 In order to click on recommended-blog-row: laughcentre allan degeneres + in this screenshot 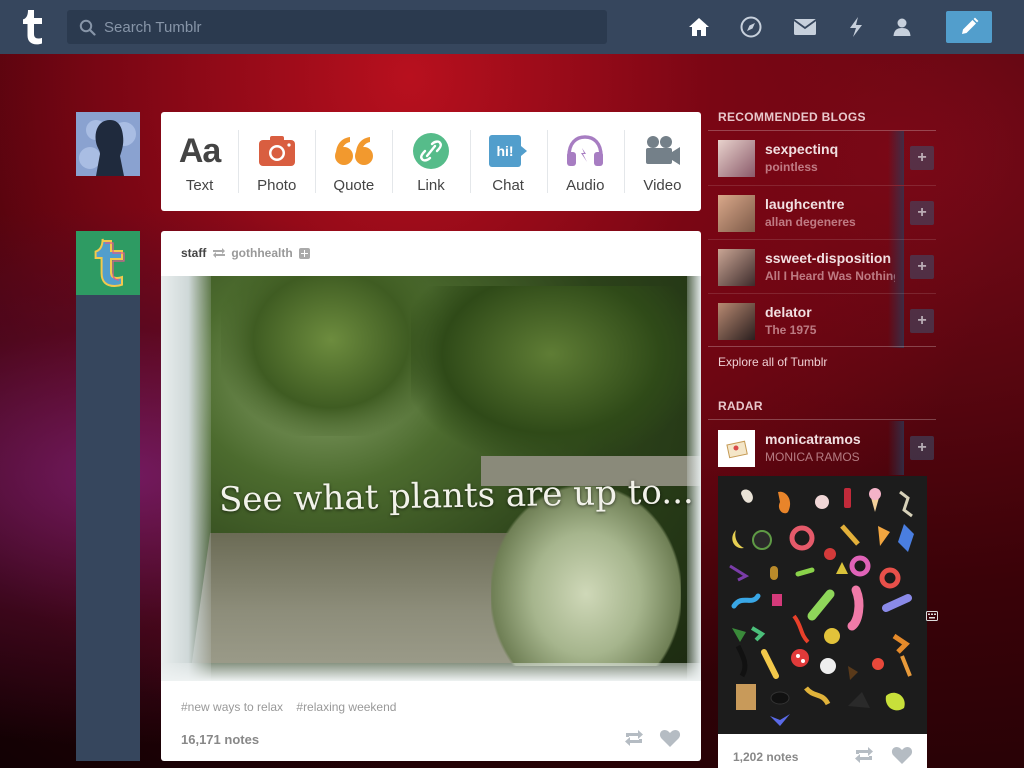, I will do `click(822, 212)`.